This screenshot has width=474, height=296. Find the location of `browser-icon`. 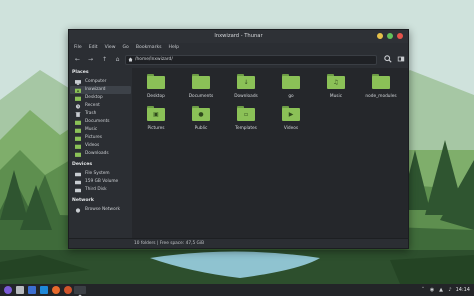

browser-icon is located at coordinates (56, 290).